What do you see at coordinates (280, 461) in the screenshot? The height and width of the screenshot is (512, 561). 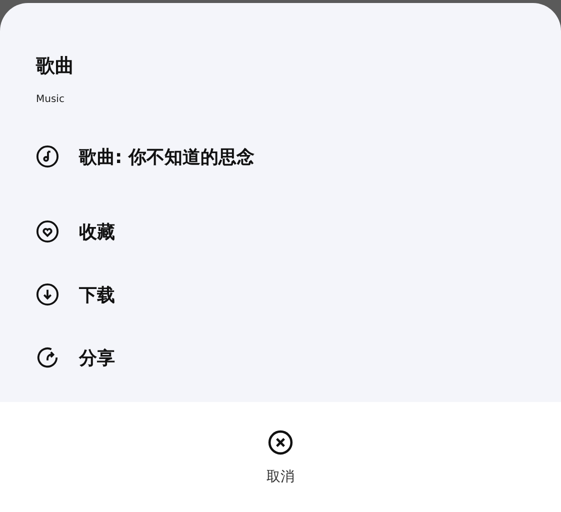 I see `cancel-button: 取消` at bounding box center [280, 461].